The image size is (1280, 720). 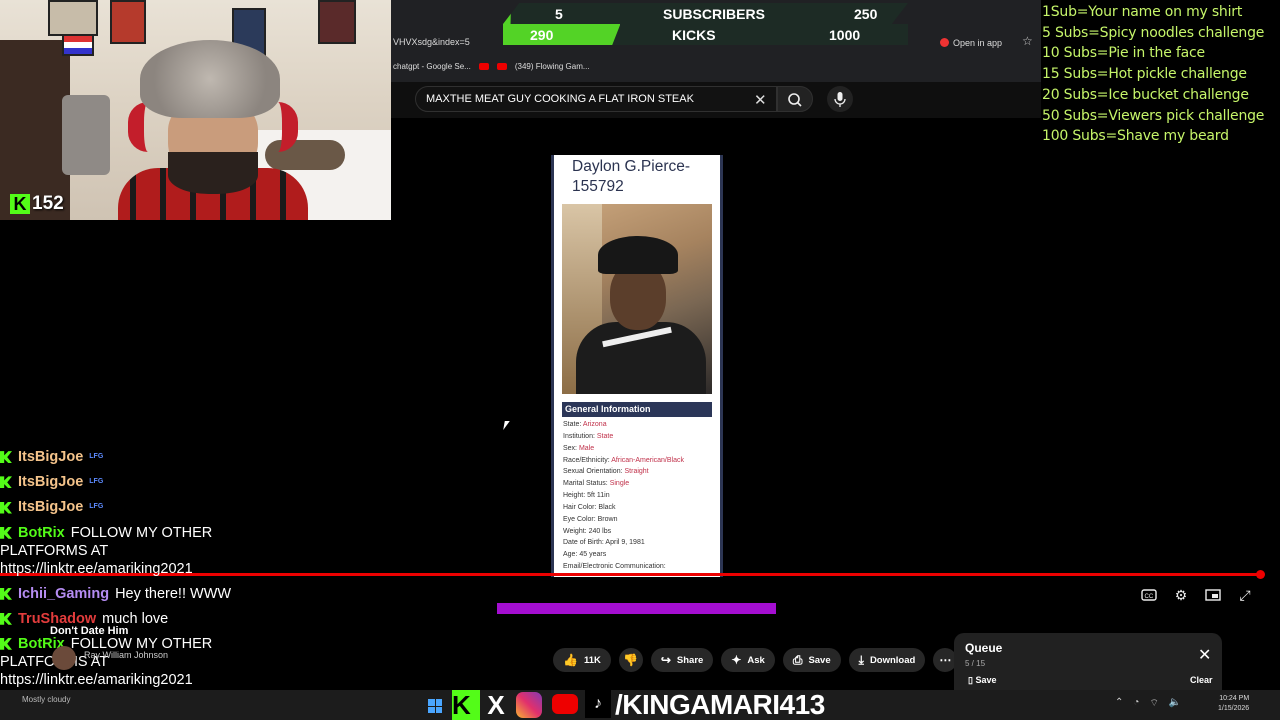 What do you see at coordinates (46, 699) in the screenshot?
I see `weather-widget: Mostly cloudy` at bounding box center [46, 699].